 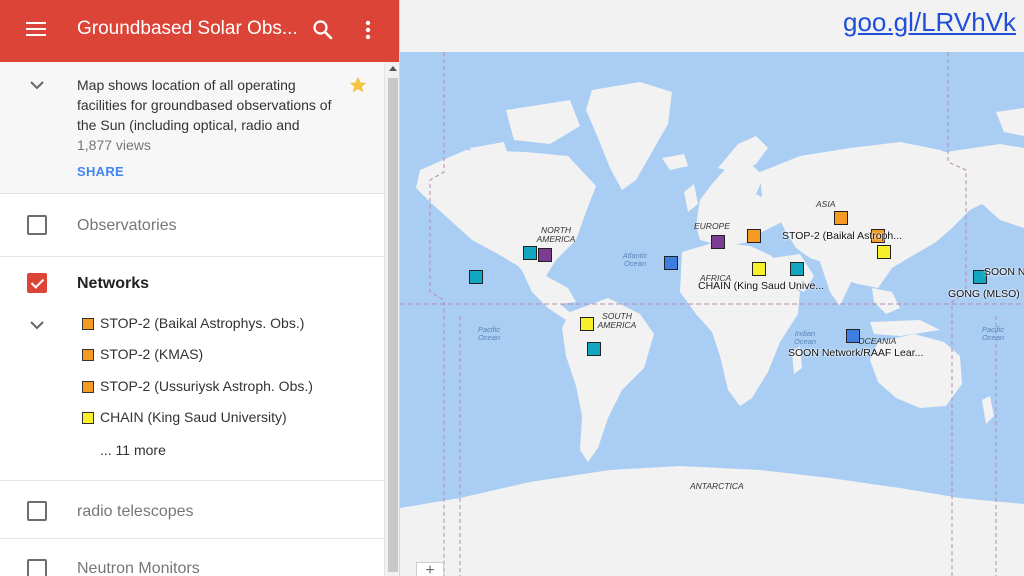 I want to click on layer-neutron-monitors-checkbox, so click(x=37, y=567).